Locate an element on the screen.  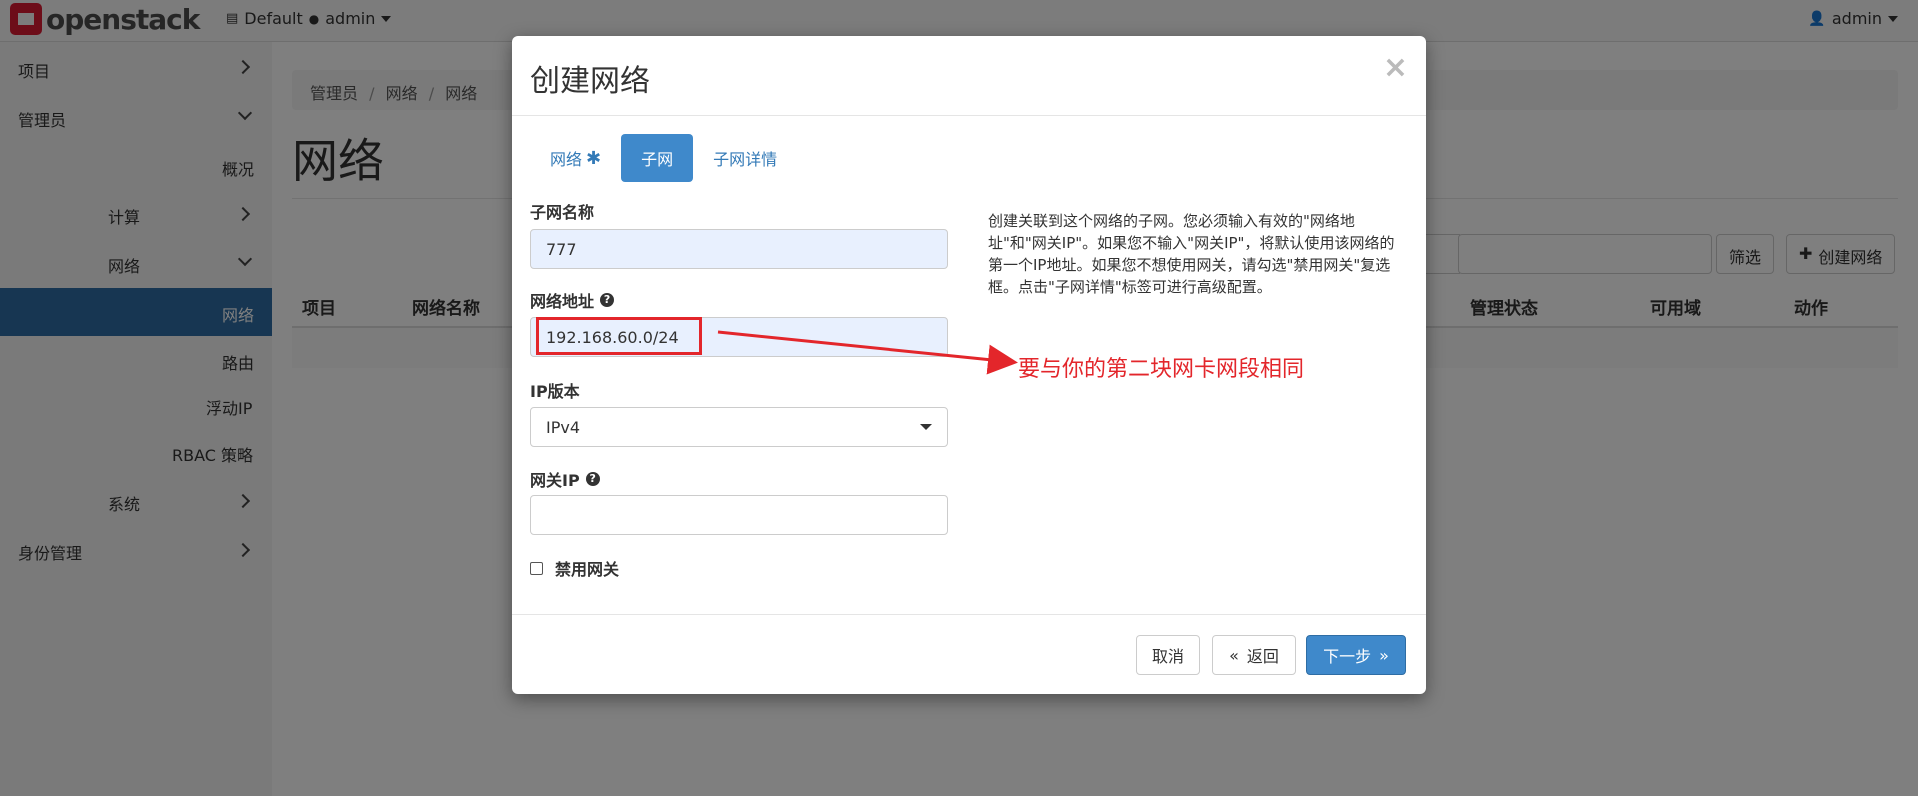
back-button: « 返回 is located at coordinates (1254, 655).